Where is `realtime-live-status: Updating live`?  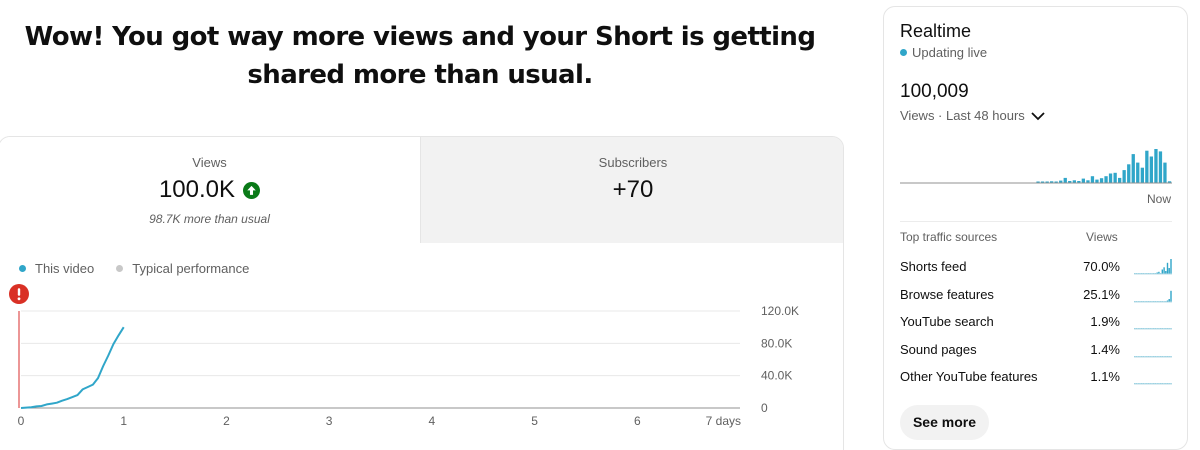 realtime-live-status: Updating live is located at coordinates (943, 52).